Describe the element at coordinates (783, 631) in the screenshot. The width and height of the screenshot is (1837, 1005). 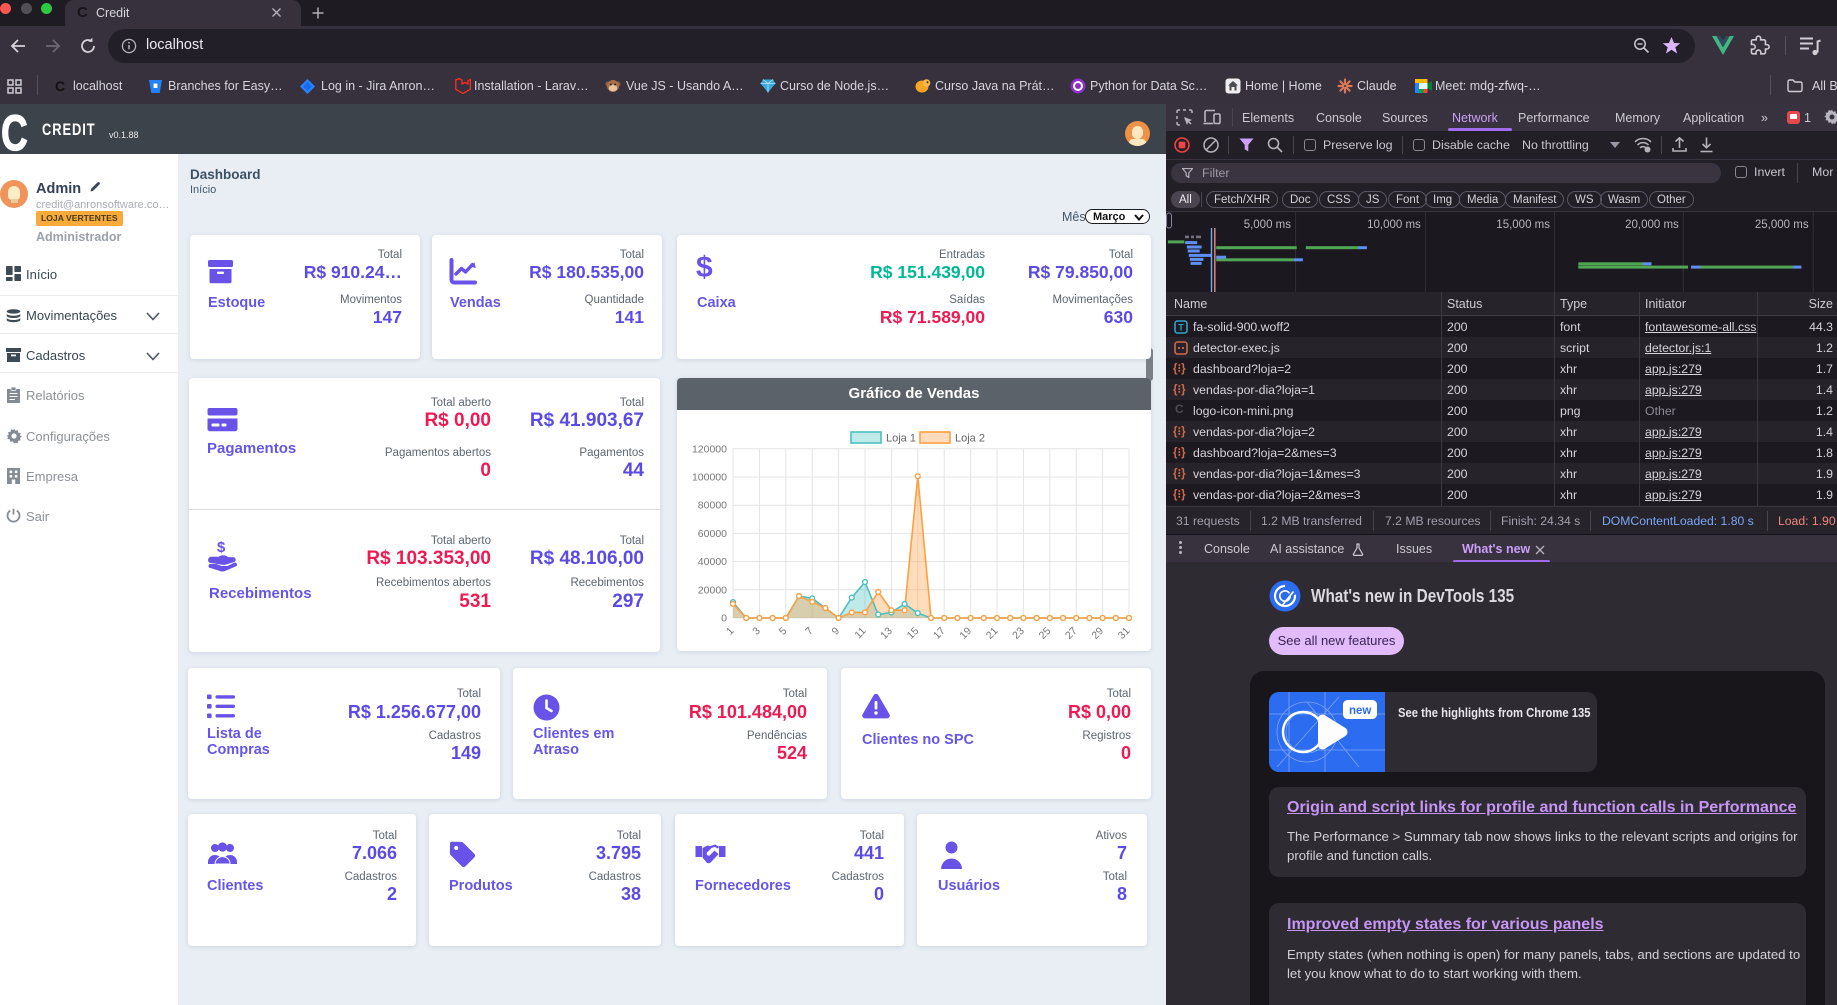
I see `svg-text: 5` at that location.